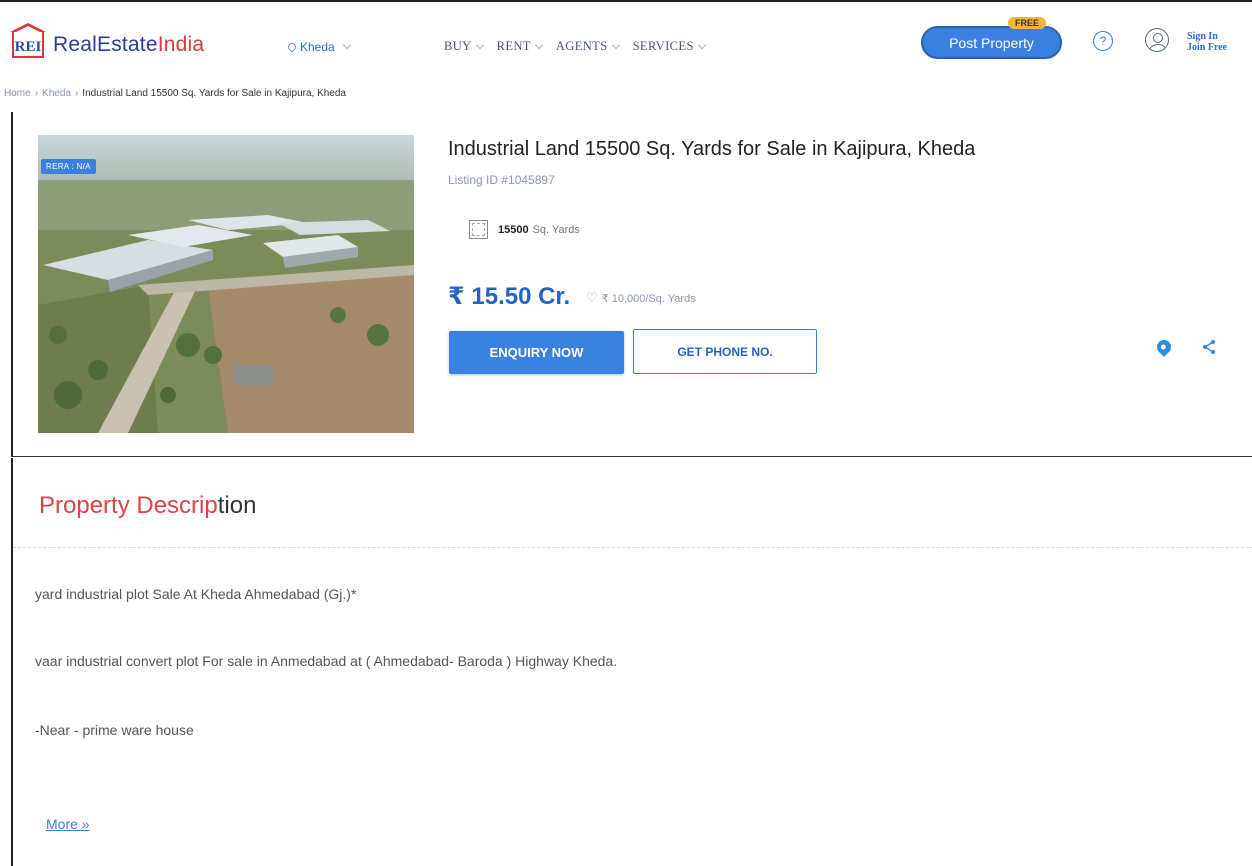 This screenshot has height=866, width=1252. Describe the element at coordinates (1207, 47) in the screenshot. I see `join-free-label: Join Free` at that location.